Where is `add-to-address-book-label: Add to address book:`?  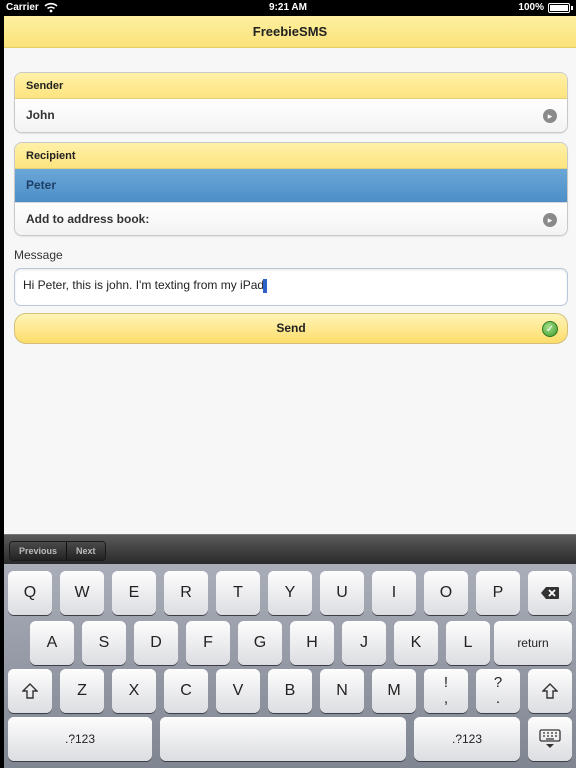
add-to-address-book-label: Add to address book: is located at coordinates (88, 219).